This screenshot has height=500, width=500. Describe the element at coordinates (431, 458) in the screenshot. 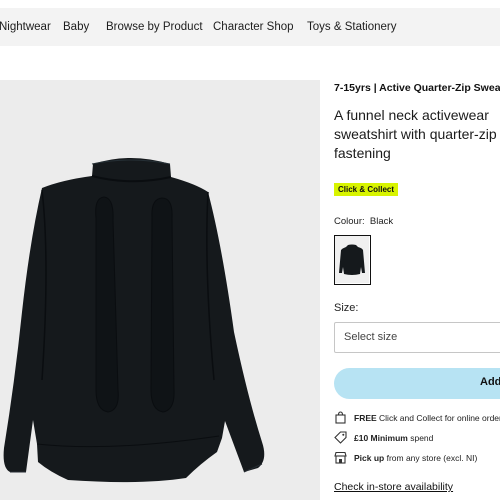

I see `pickup-text: from any store (excl. NI)` at that location.